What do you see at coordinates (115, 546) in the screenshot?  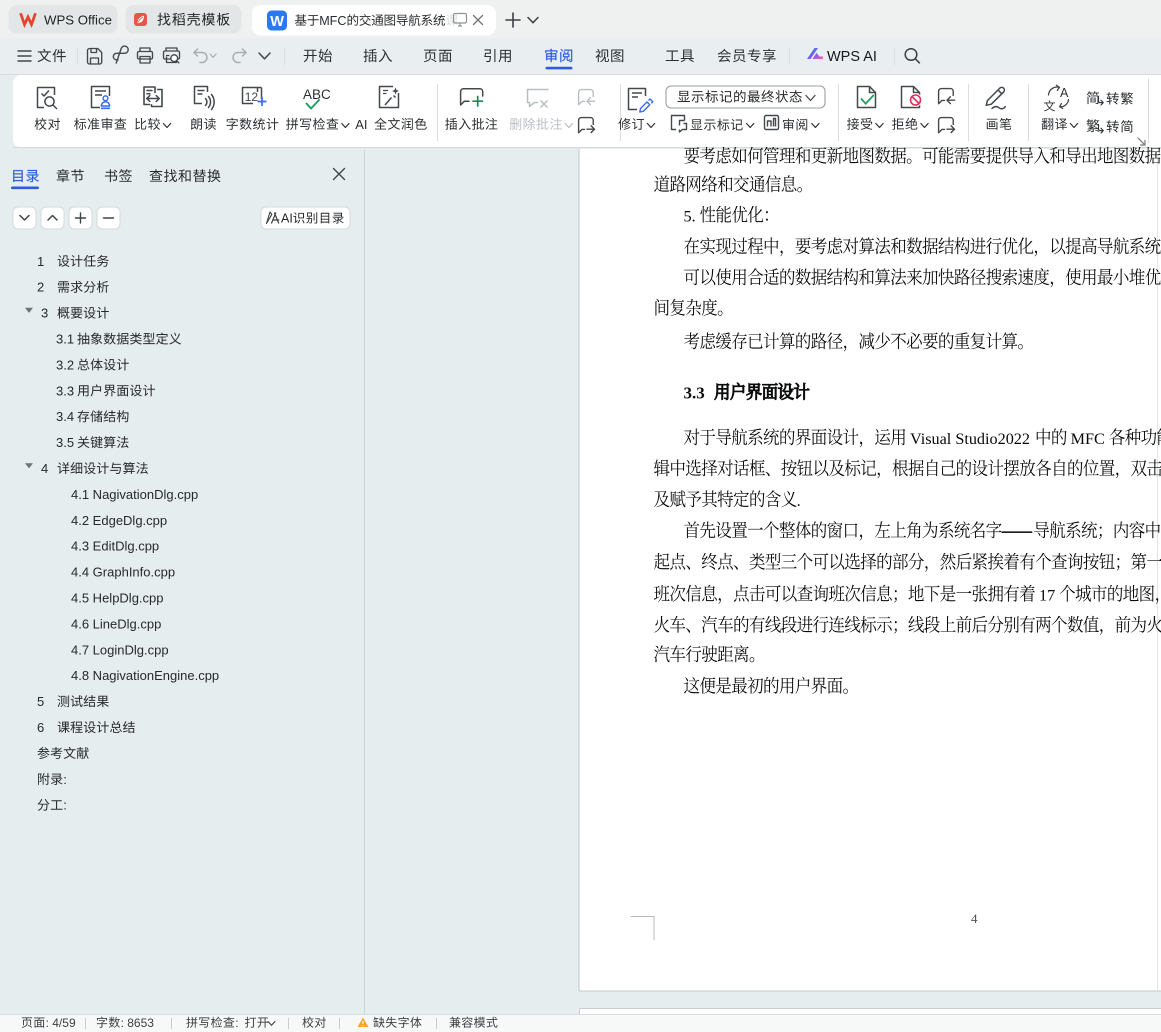 I see `svg-text: 4.3 EditDlg.cpp` at bounding box center [115, 546].